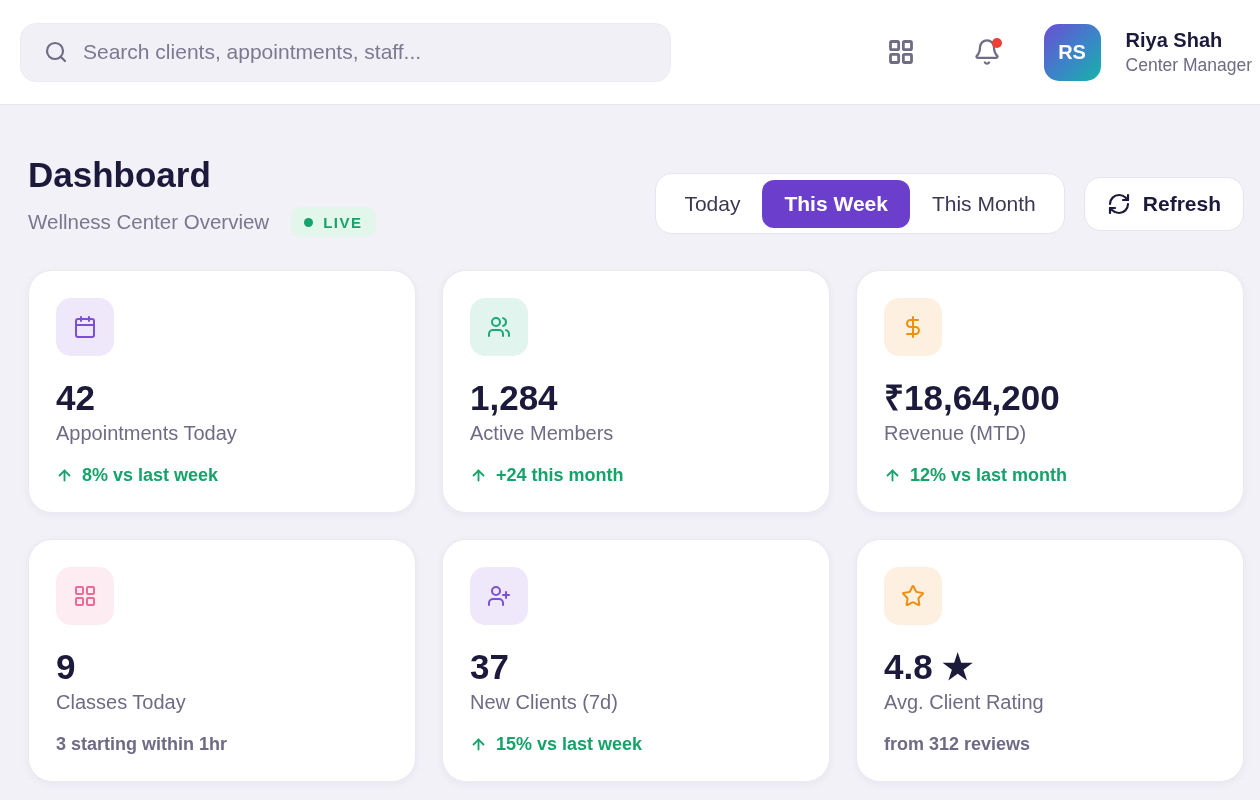 The width and height of the screenshot is (1260, 800). What do you see at coordinates (514, 398) in the screenshot?
I see `stat-value: 1,284` at bounding box center [514, 398].